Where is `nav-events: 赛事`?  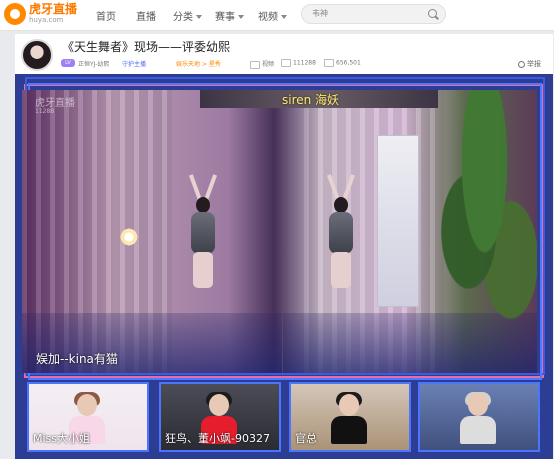 nav-events: 赛事 is located at coordinates (229, 15).